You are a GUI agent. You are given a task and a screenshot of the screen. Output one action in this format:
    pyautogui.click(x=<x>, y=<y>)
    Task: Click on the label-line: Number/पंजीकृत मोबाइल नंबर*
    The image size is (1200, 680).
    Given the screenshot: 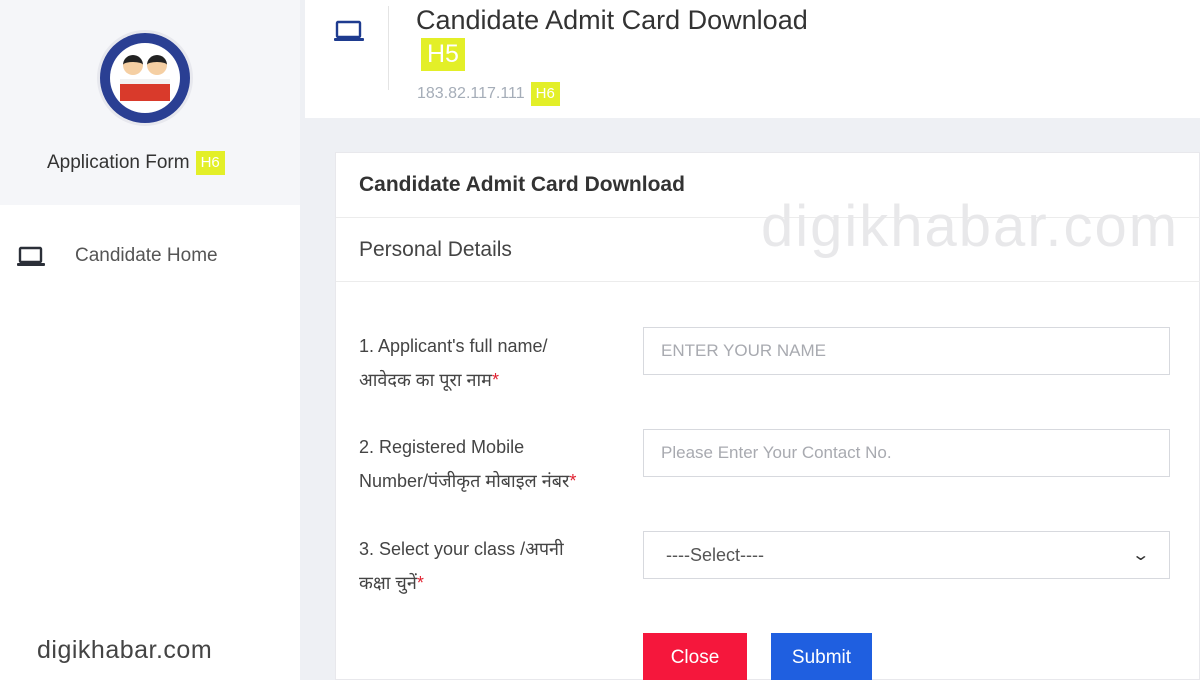 What is the action you would take?
    pyautogui.click(x=479, y=481)
    